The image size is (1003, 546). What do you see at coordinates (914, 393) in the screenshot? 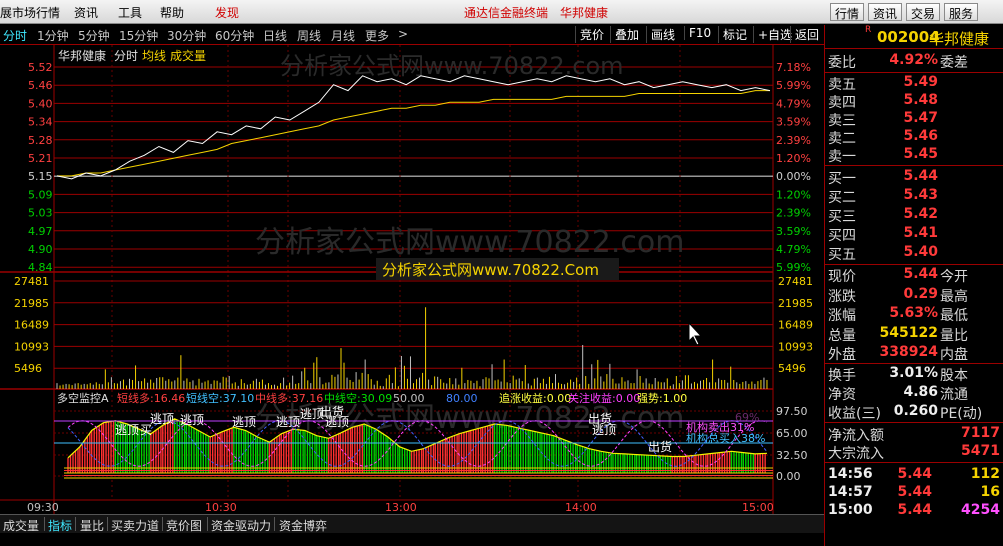
I see `fundamental-row: 净资 4.86 流通` at bounding box center [914, 393].